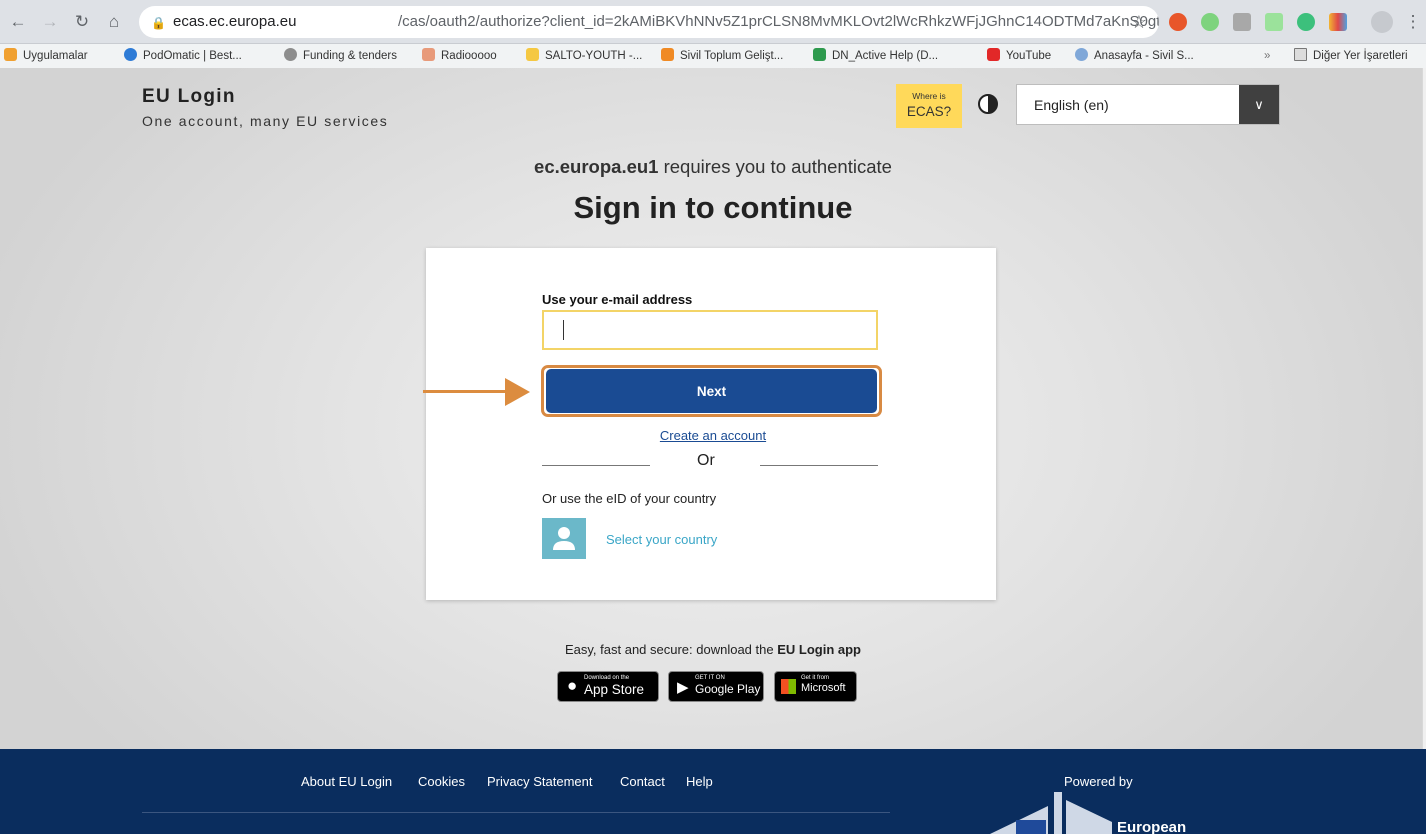  What do you see at coordinates (1178, 22) in the screenshot?
I see `extension-shield-icon` at bounding box center [1178, 22].